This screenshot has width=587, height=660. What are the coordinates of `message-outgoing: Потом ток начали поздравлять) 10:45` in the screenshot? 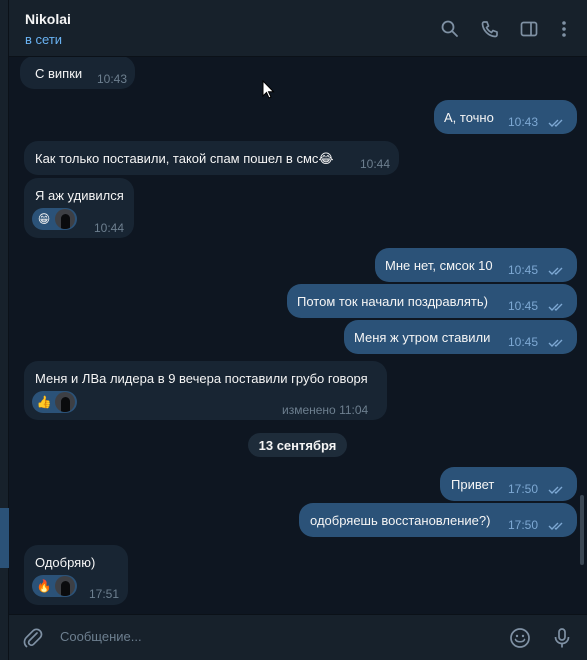 It's located at (432, 301).